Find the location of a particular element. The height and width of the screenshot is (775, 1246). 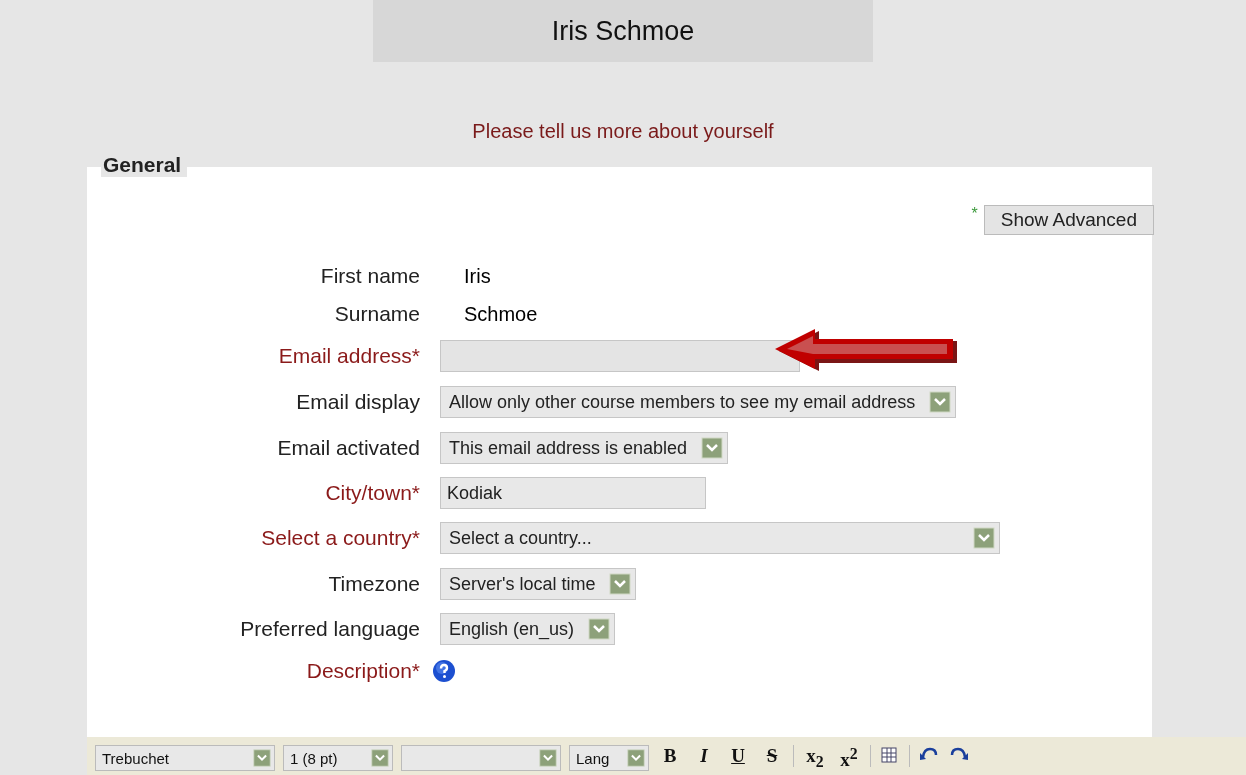

help-icon is located at coordinates (444, 671).